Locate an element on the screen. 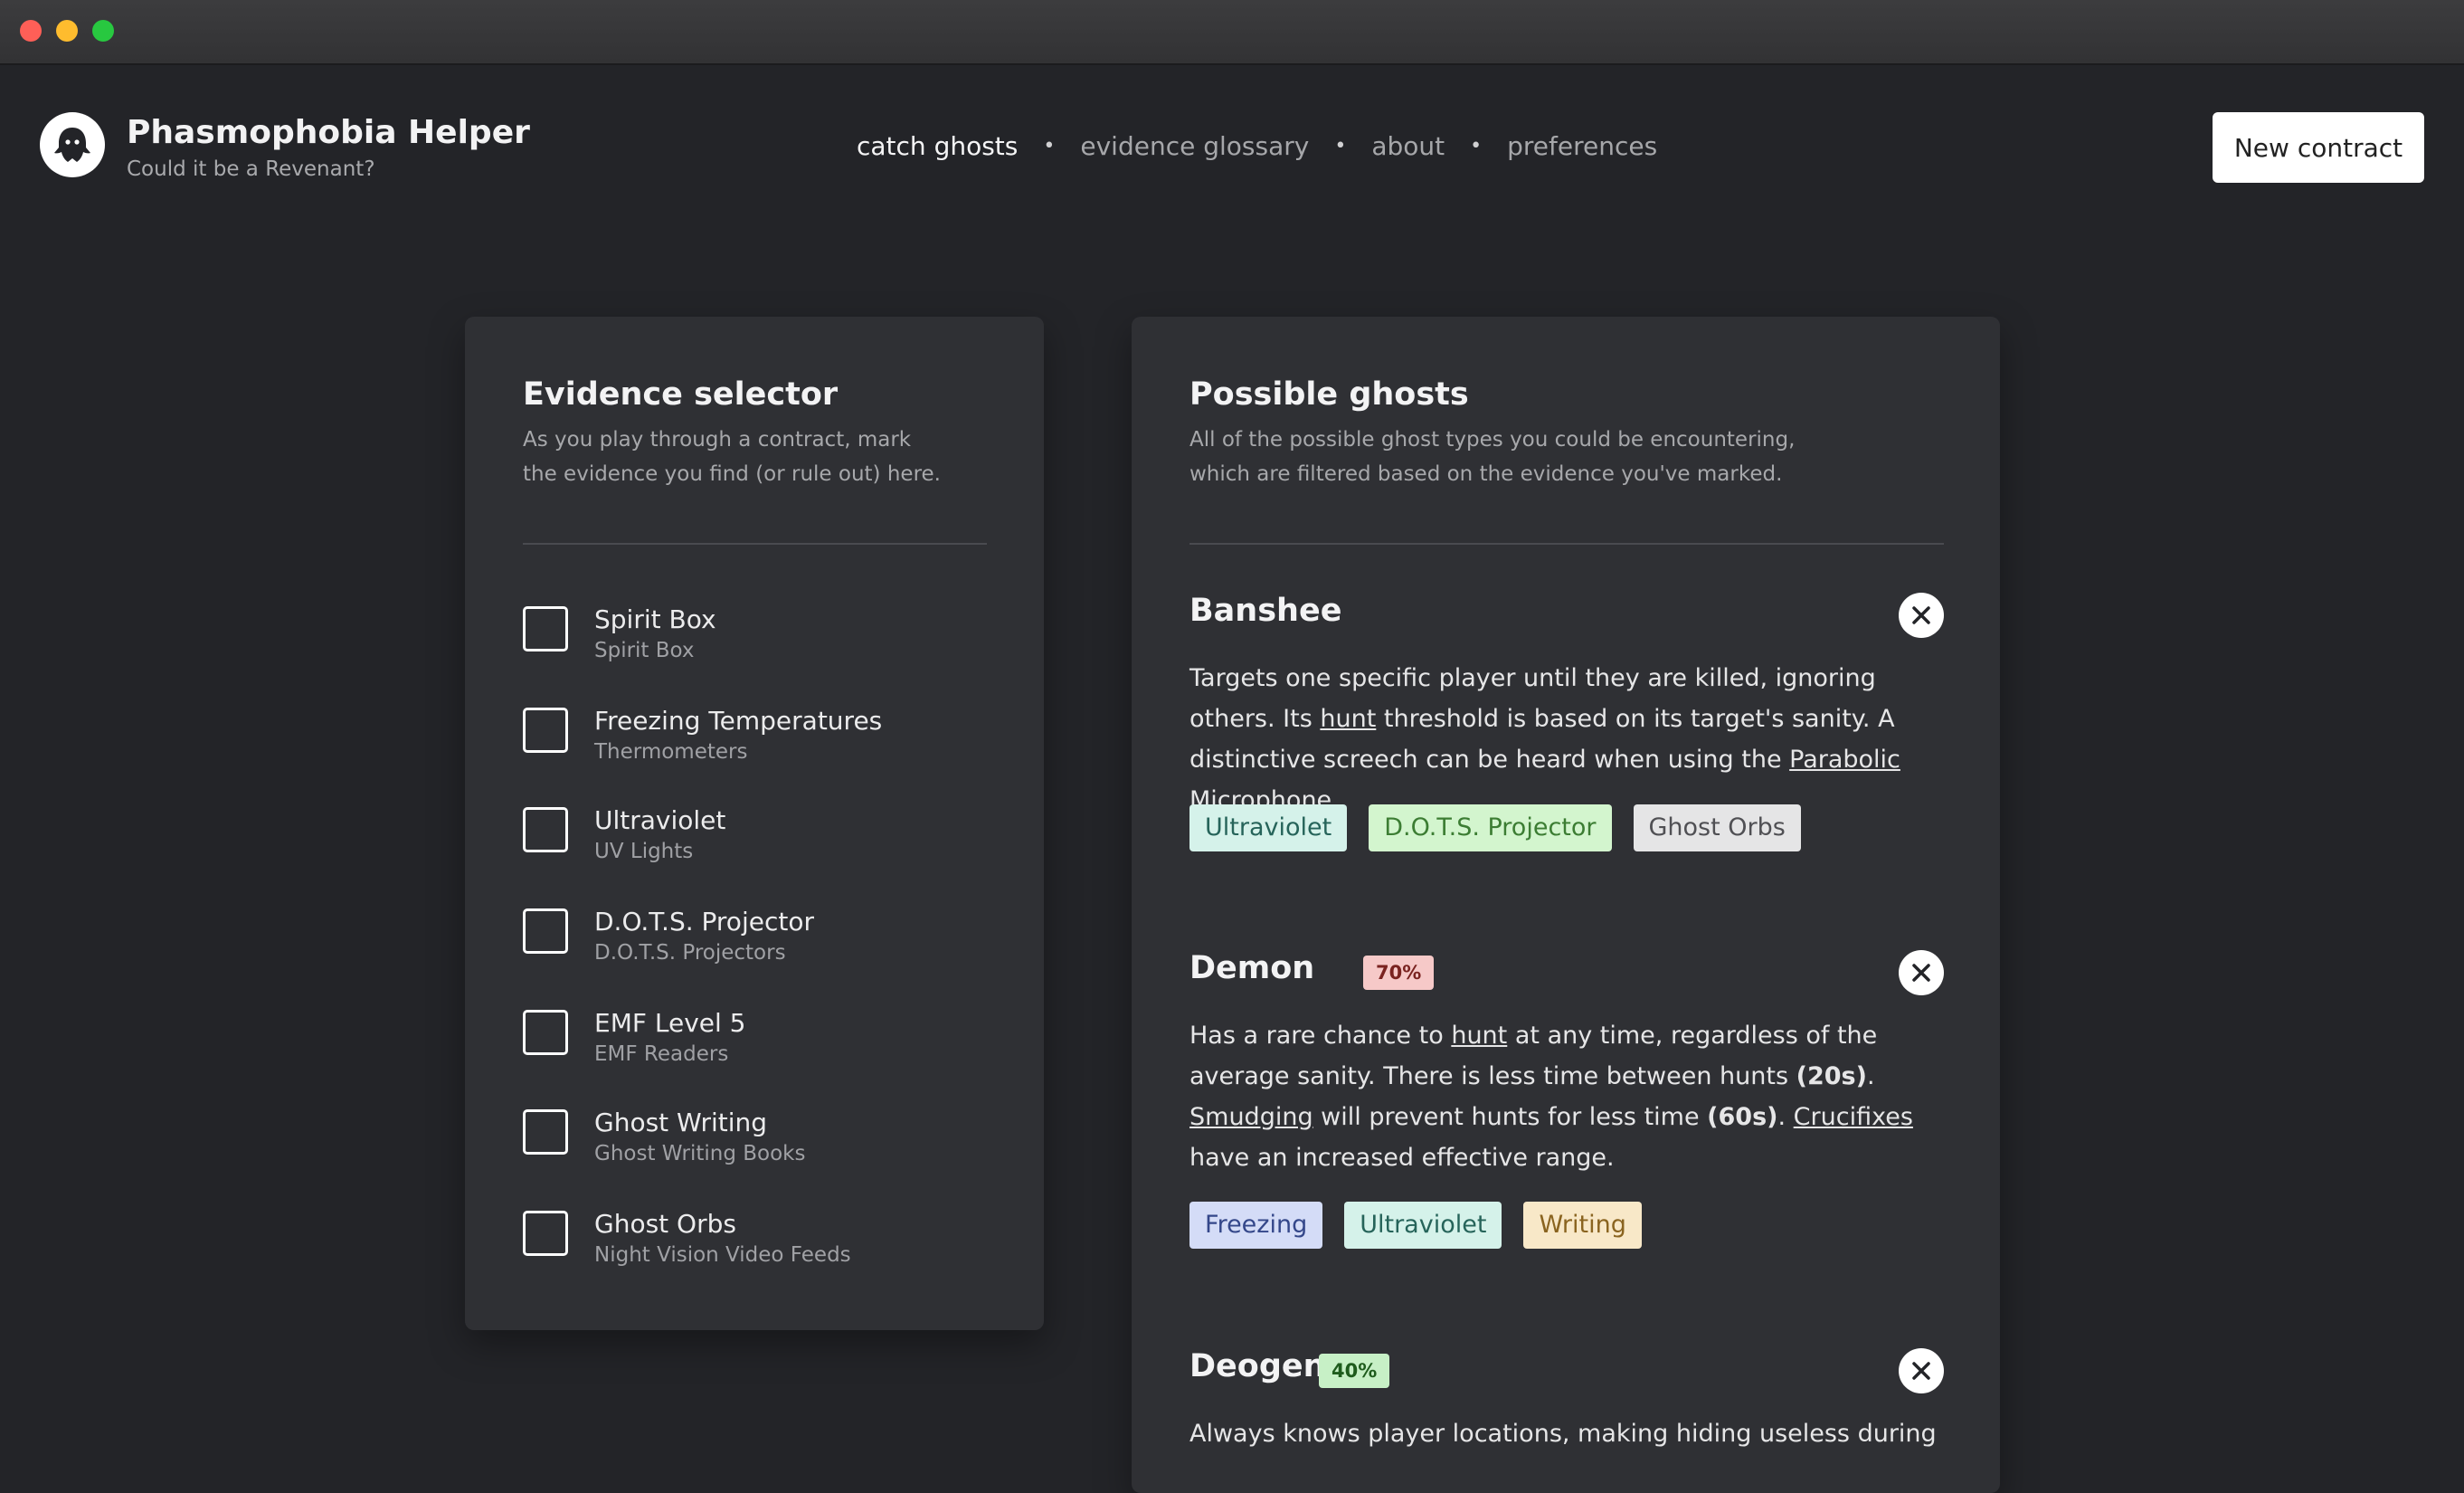 The image size is (2464, 1493). ghost-orbs-checkbox is located at coordinates (545, 1233).